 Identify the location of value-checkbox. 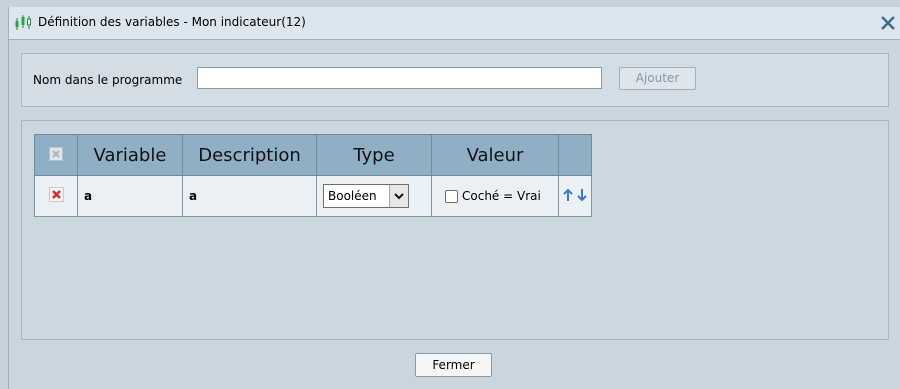
(451, 196).